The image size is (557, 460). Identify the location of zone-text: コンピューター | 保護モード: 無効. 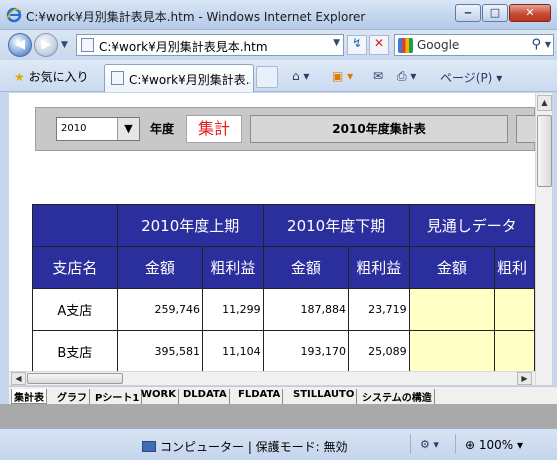
(254, 447).